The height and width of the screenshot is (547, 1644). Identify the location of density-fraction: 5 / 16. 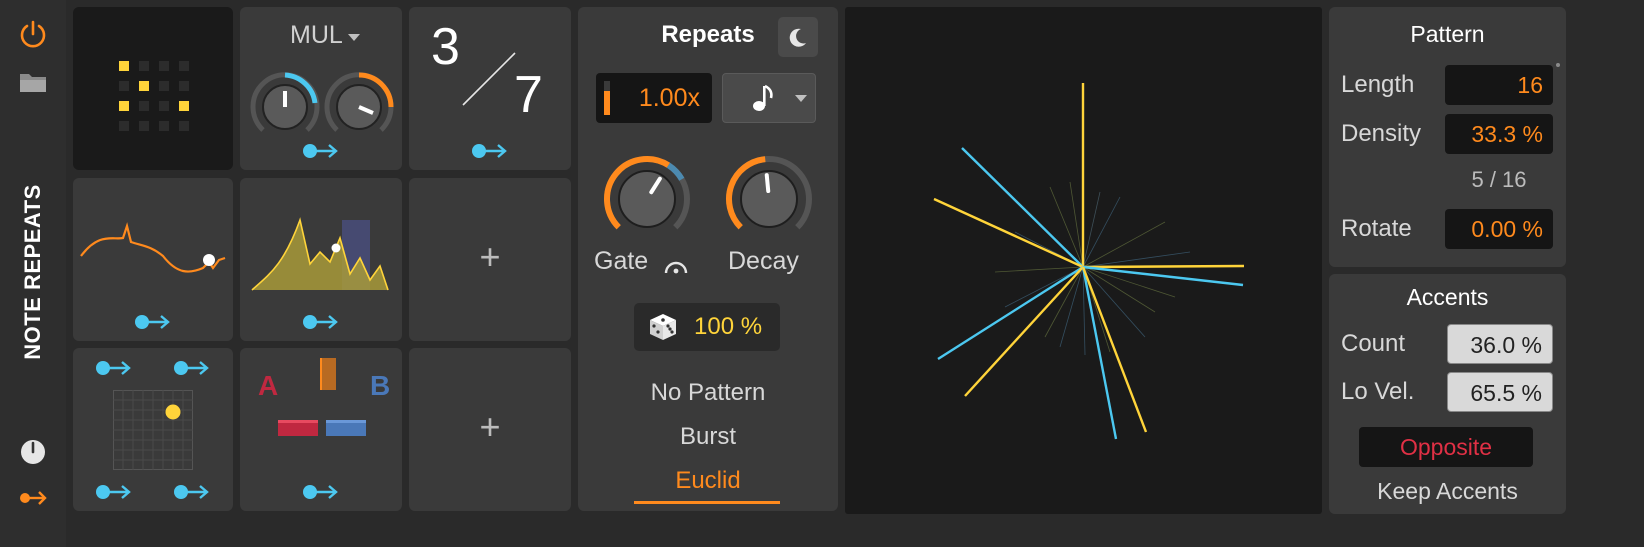
(1499, 179).